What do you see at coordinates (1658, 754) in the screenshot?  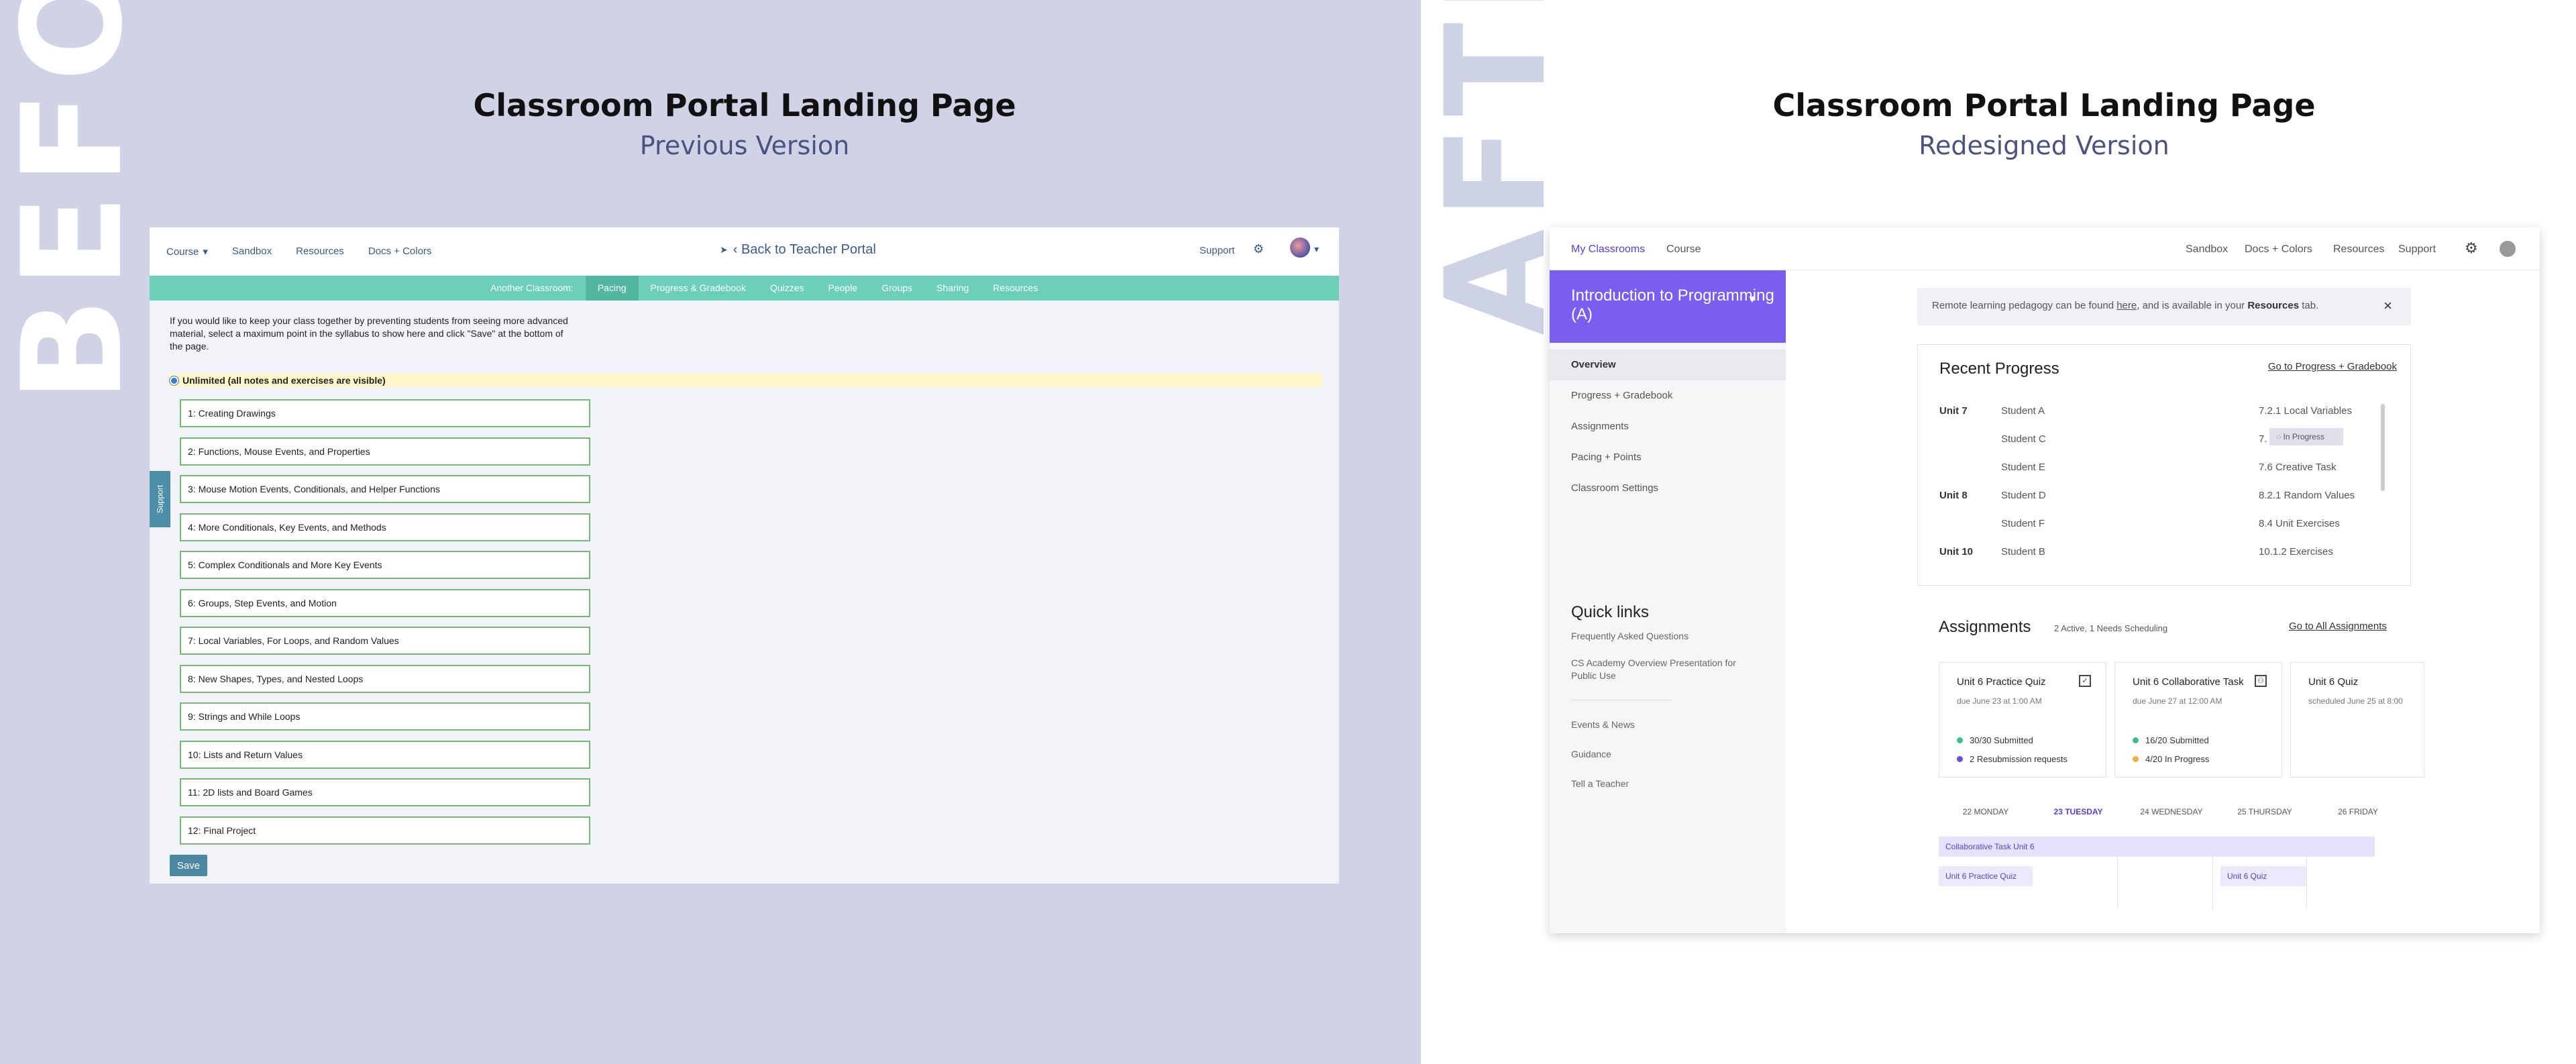 I see `link-guidance: Guidance` at bounding box center [1658, 754].